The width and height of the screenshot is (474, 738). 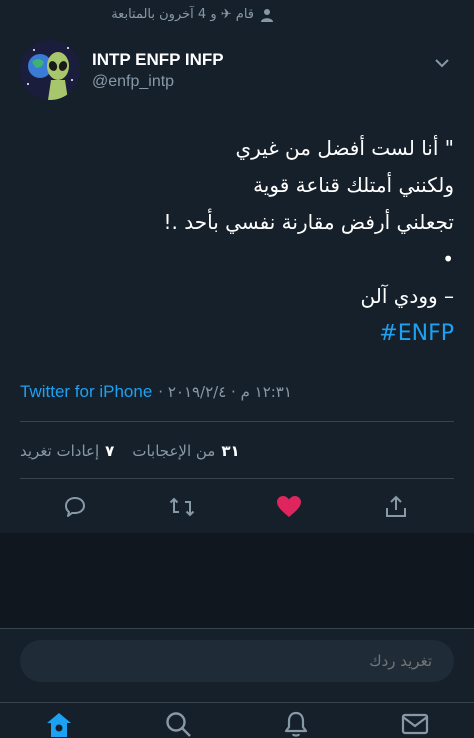 What do you see at coordinates (86, 392) in the screenshot?
I see `tweet-source-link: Twitter for iPhone` at bounding box center [86, 392].